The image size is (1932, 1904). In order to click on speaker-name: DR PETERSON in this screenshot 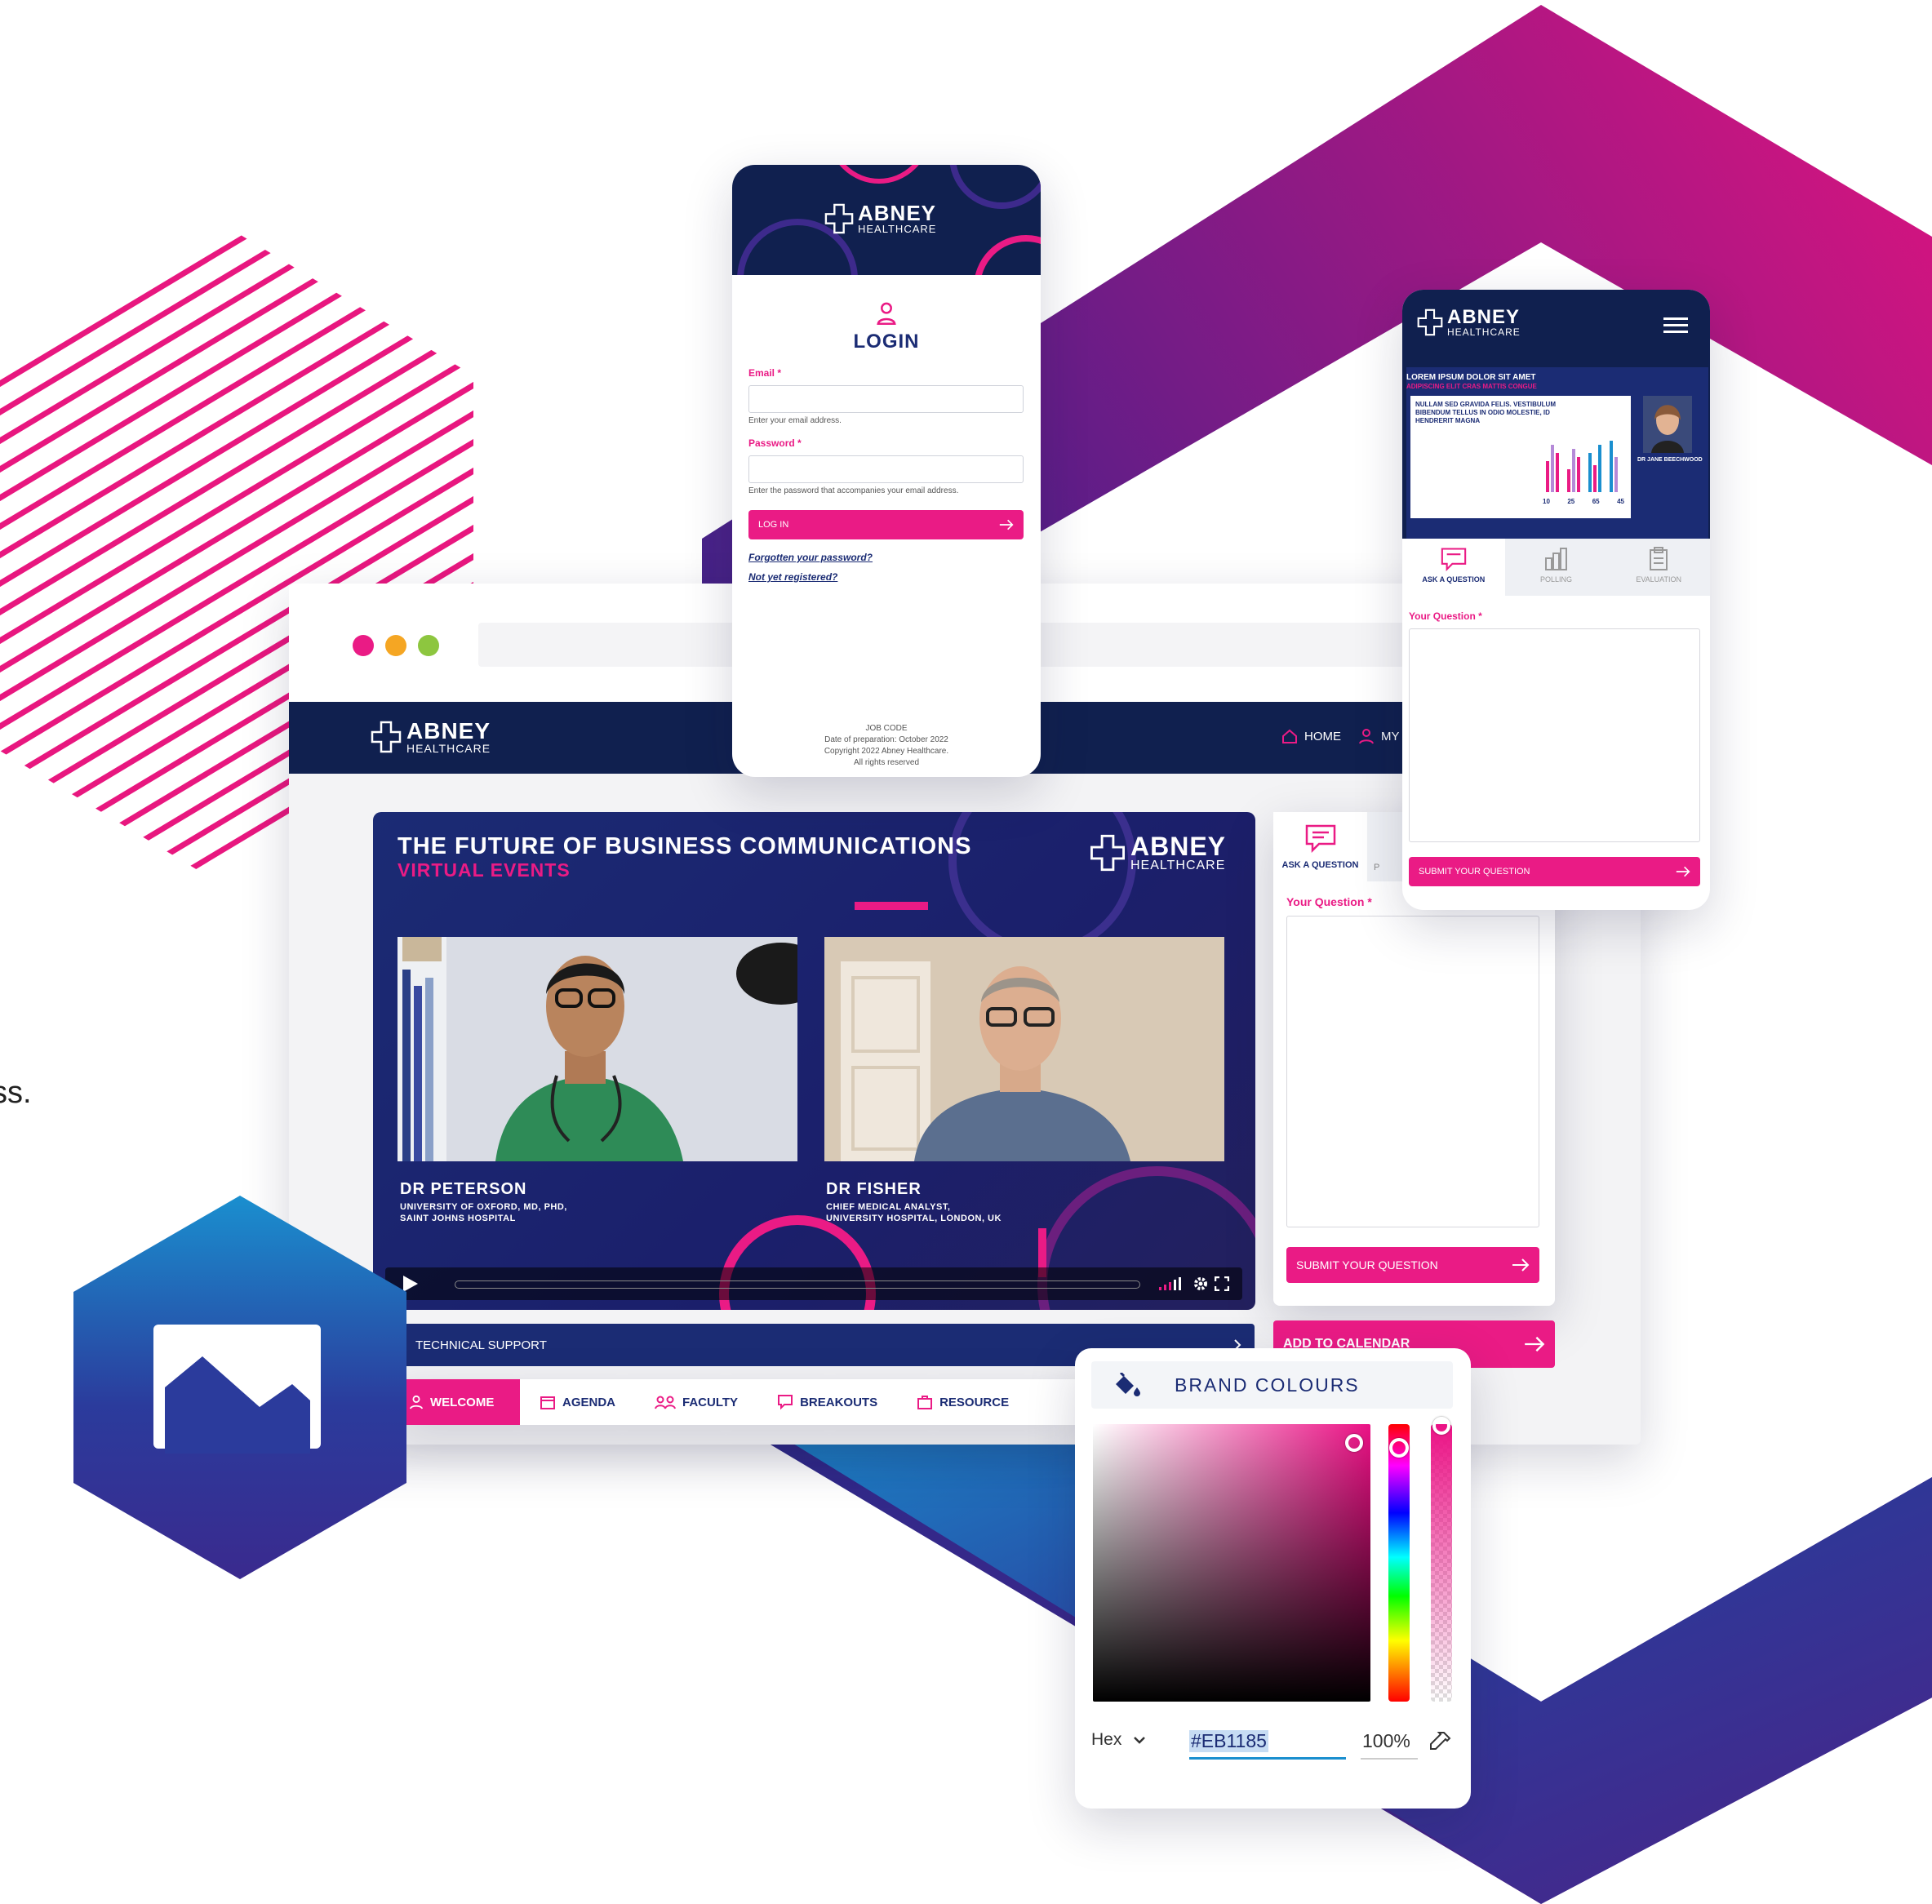, I will do `click(463, 1189)`.